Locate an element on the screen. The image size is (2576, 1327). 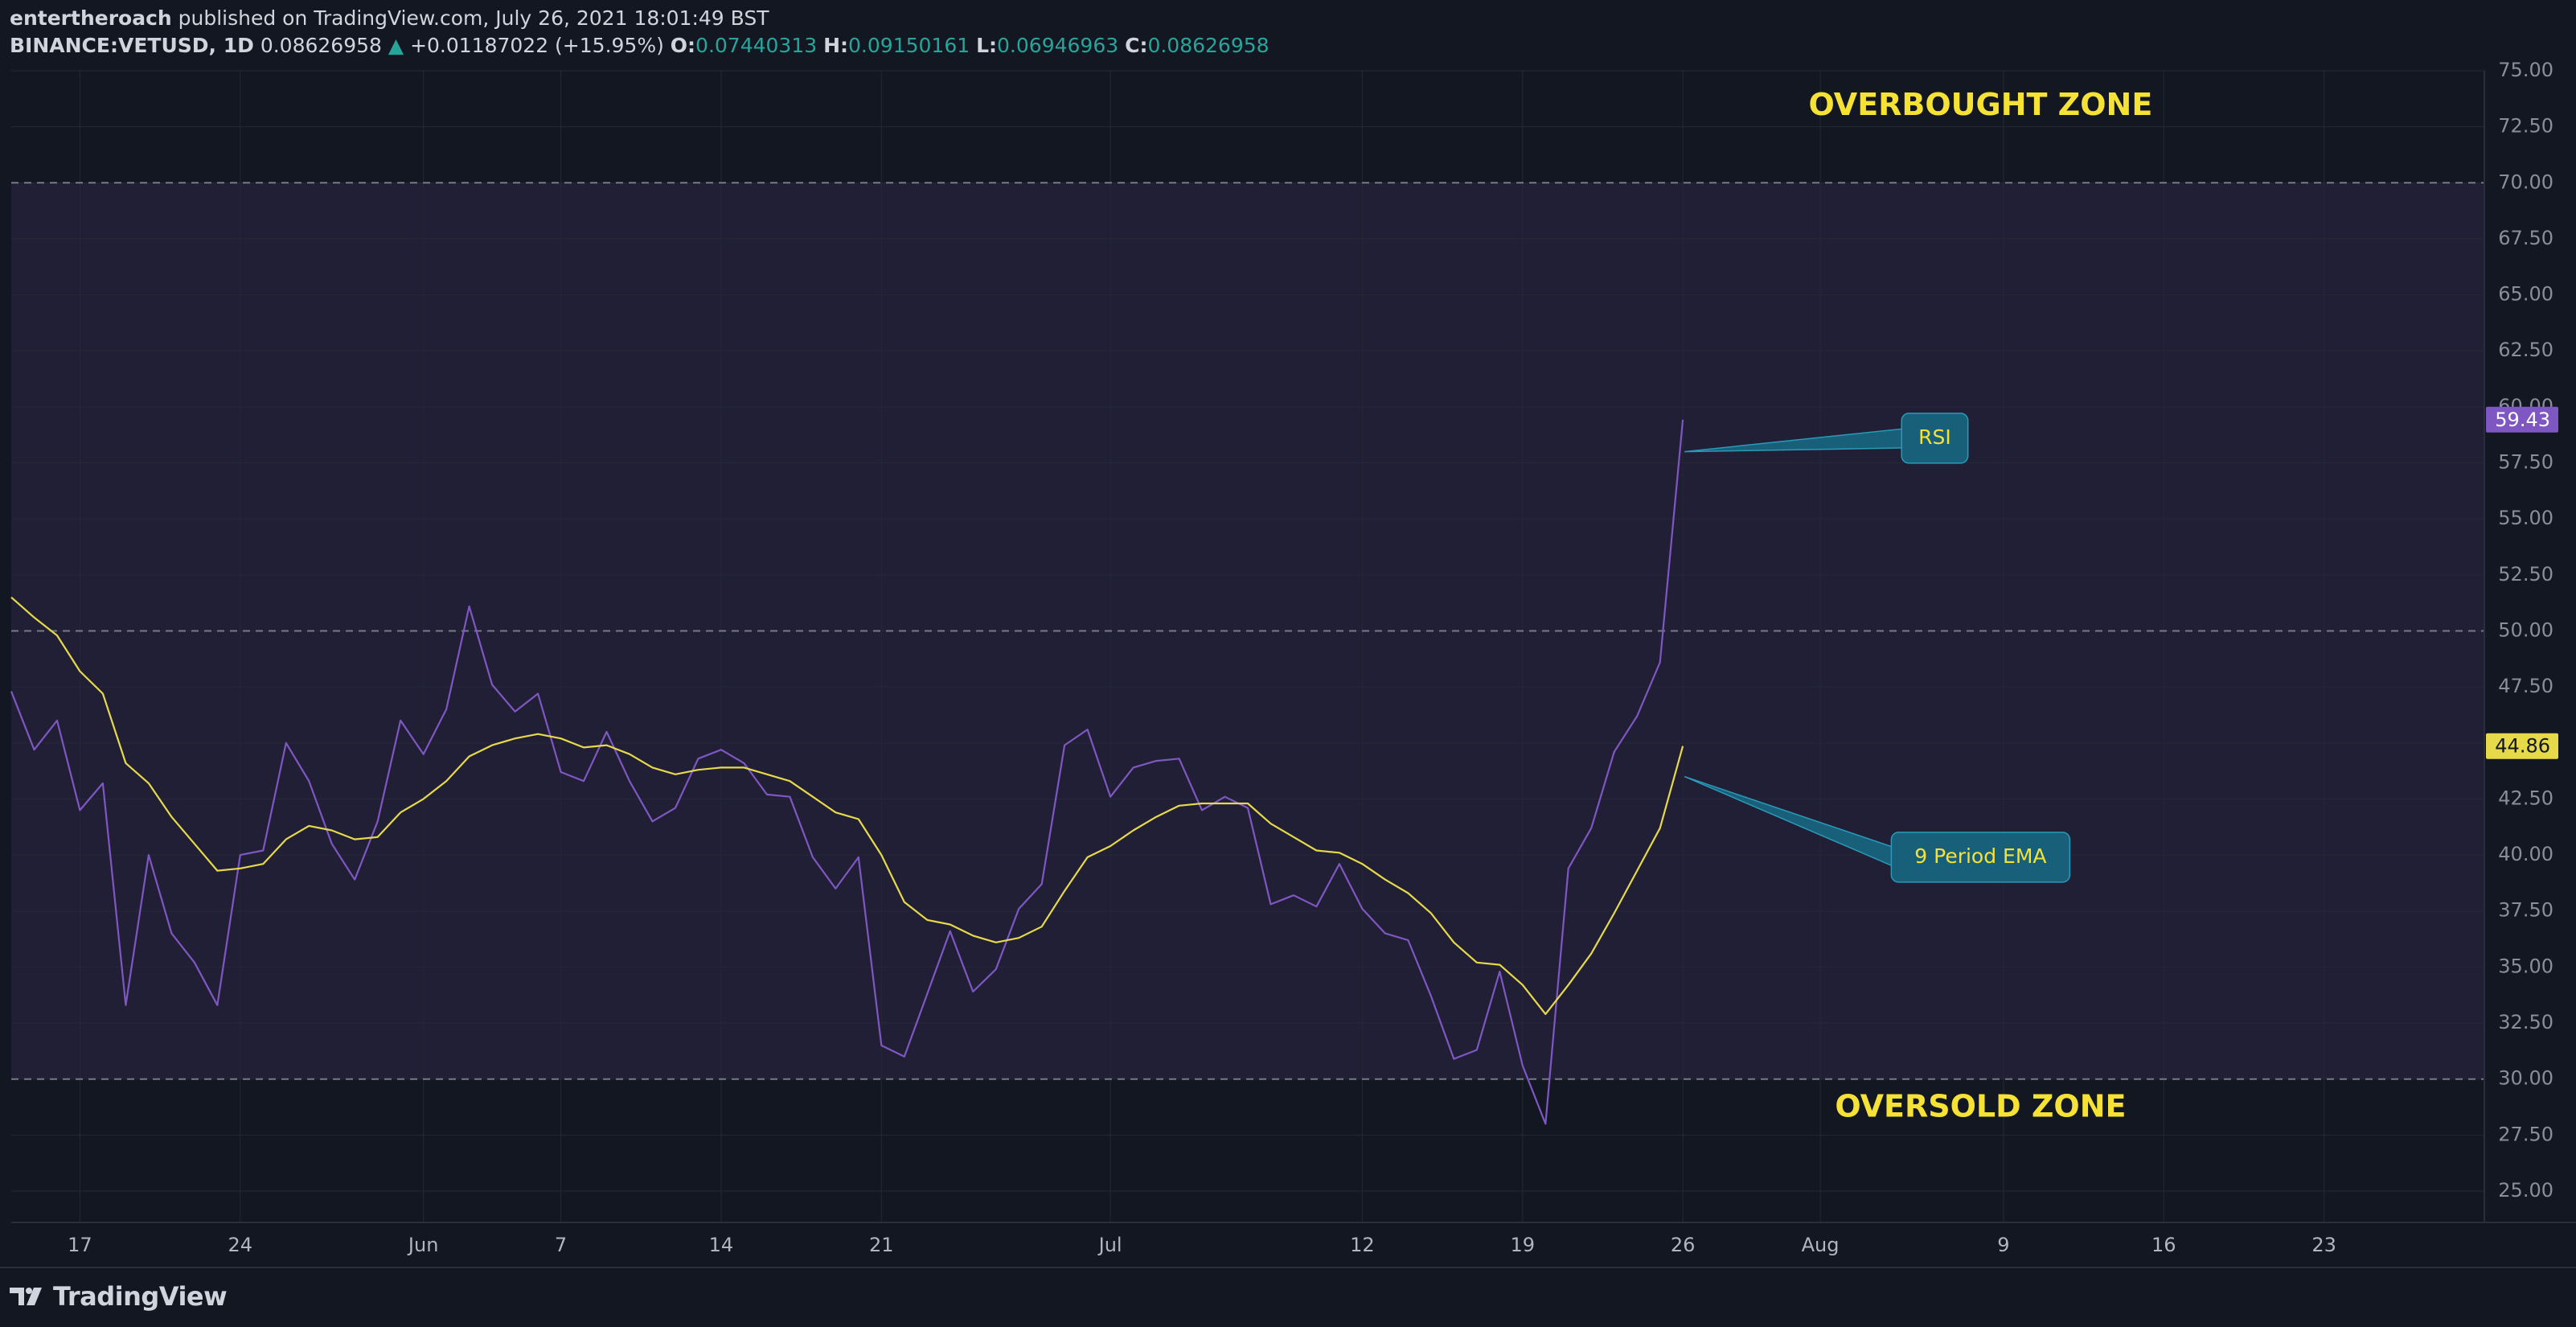
x-tick-label: 14 is located at coordinates (721, 1245).